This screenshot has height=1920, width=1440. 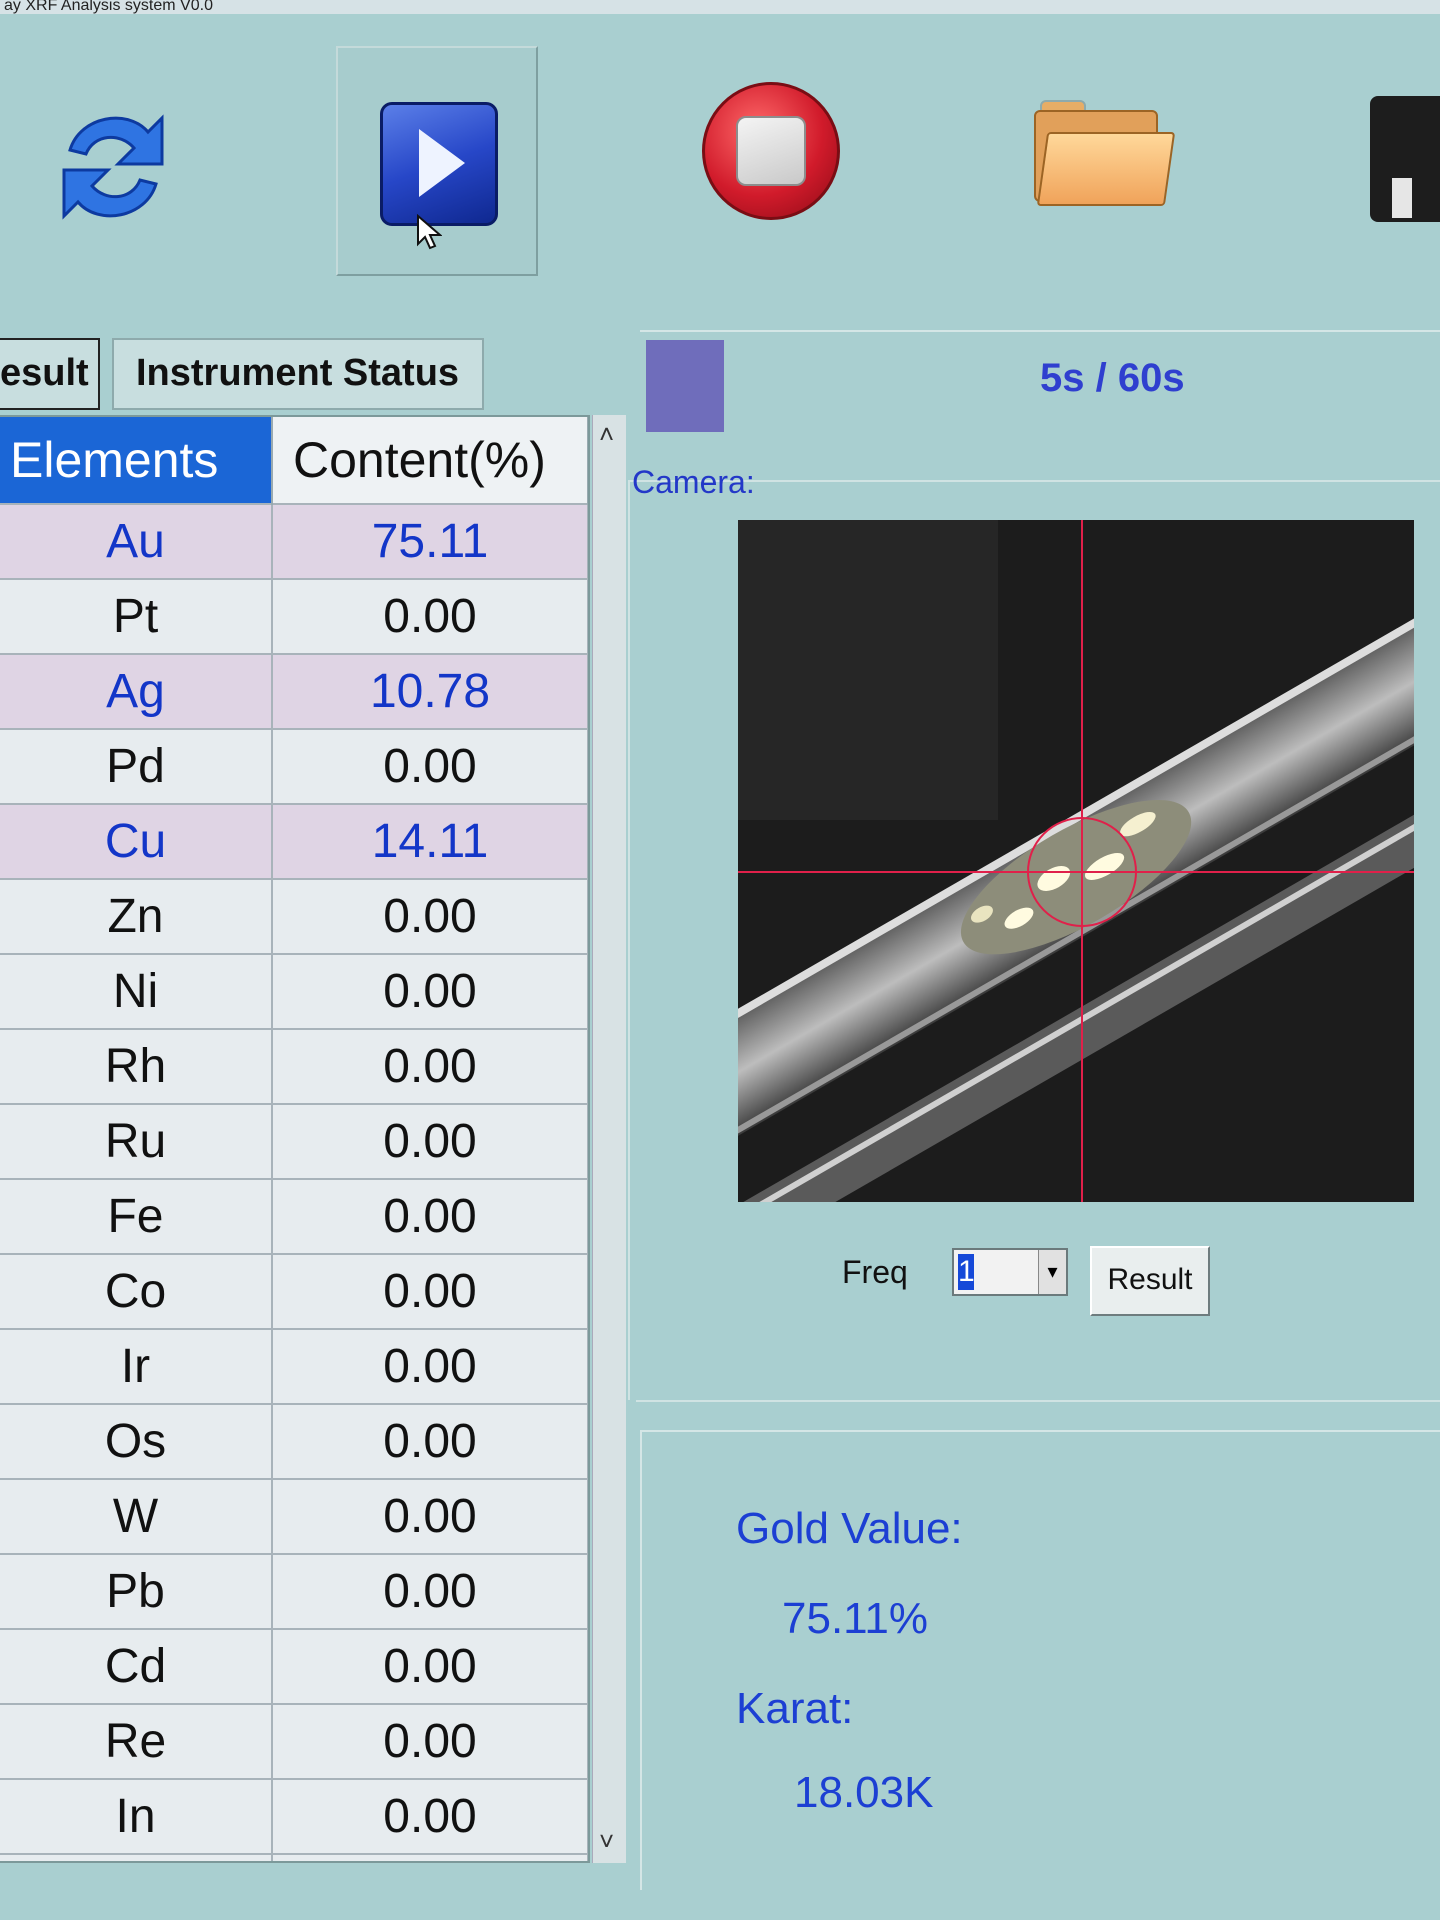 What do you see at coordinates (1112, 378) in the screenshot?
I see `progress-text: 5s / 60s` at bounding box center [1112, 378].